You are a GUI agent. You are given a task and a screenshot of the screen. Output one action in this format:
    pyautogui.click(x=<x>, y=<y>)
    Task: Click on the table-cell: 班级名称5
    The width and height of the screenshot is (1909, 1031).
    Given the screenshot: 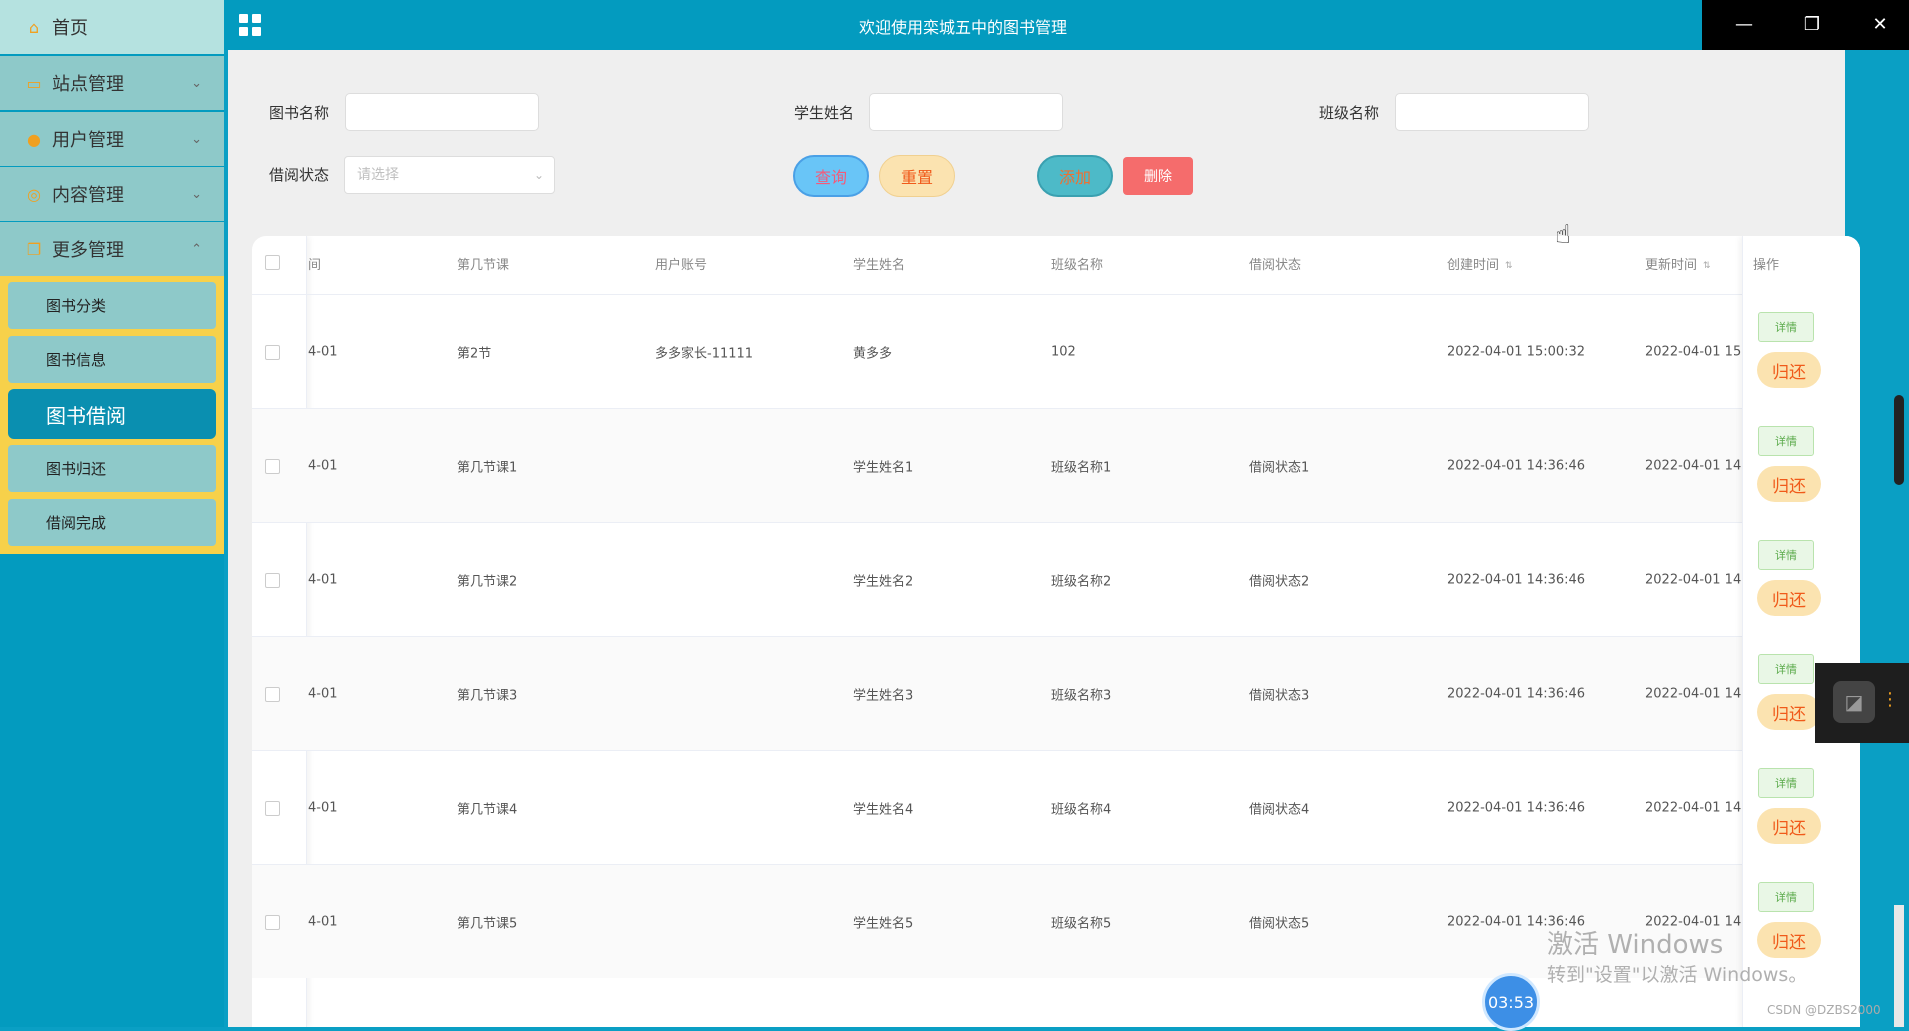 What is the action you would take?
    pyautogui.click(x=1081, y=923)
    